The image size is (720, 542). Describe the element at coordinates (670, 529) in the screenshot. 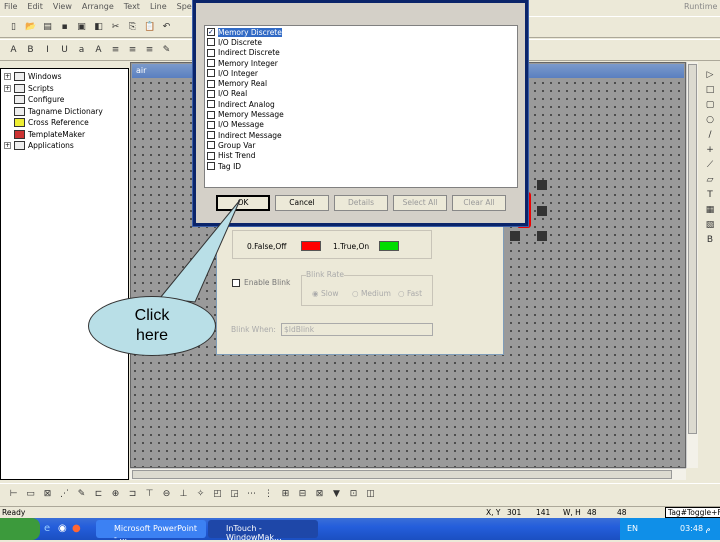

I see `system-tray: EN 03:48 م` at that location.